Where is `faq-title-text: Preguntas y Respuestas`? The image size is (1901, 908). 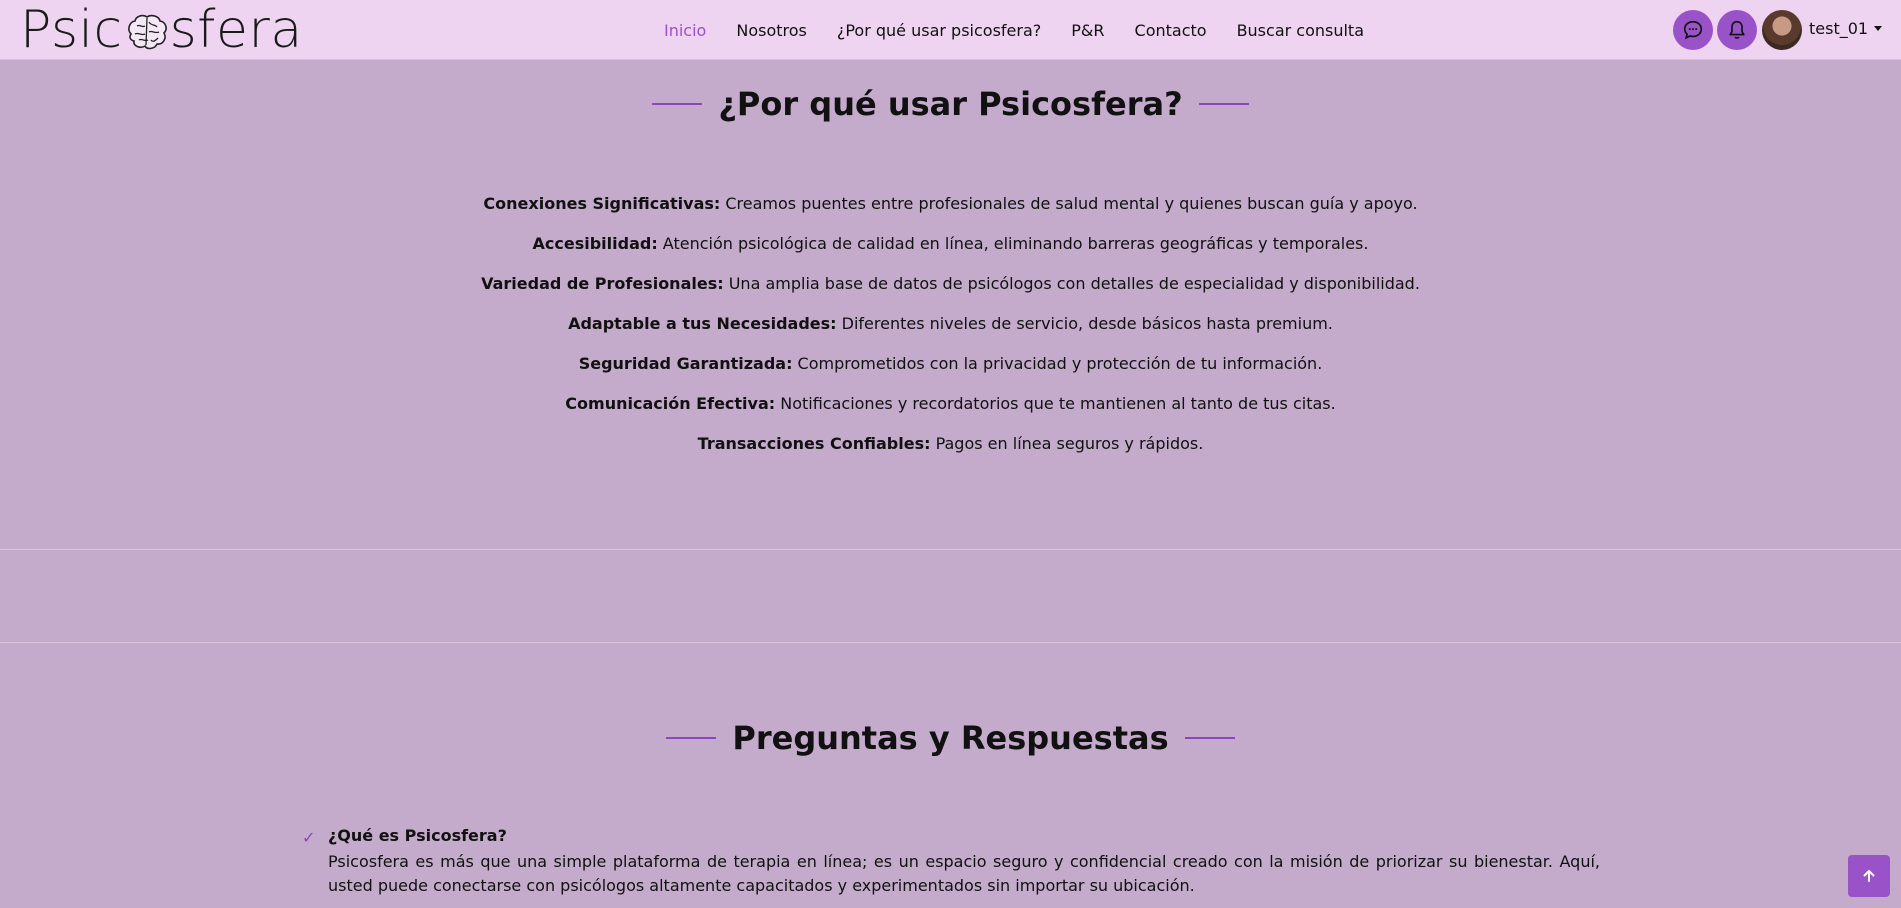 faq-title-text: Preguntas y Respuestas is located at coordinates (950, 738).